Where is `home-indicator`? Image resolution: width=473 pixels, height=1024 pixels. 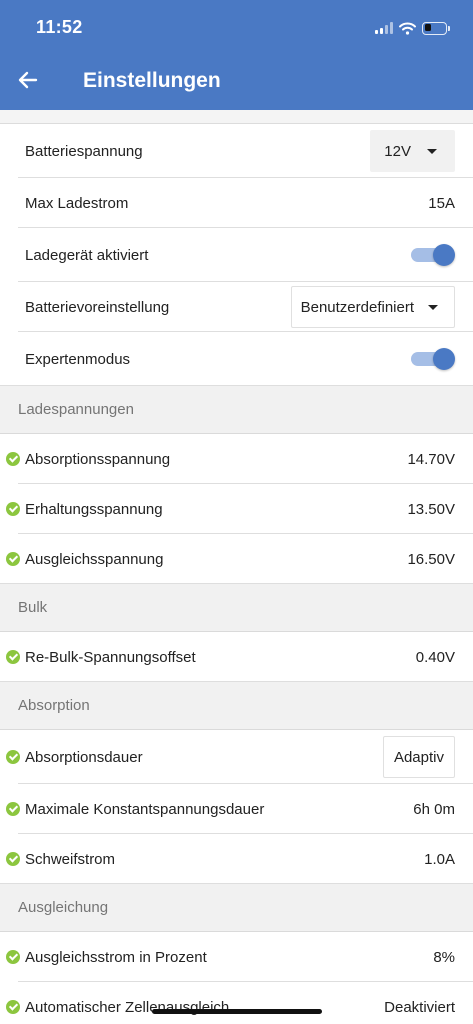 home-indicator is located at coordinates (237, 1011).